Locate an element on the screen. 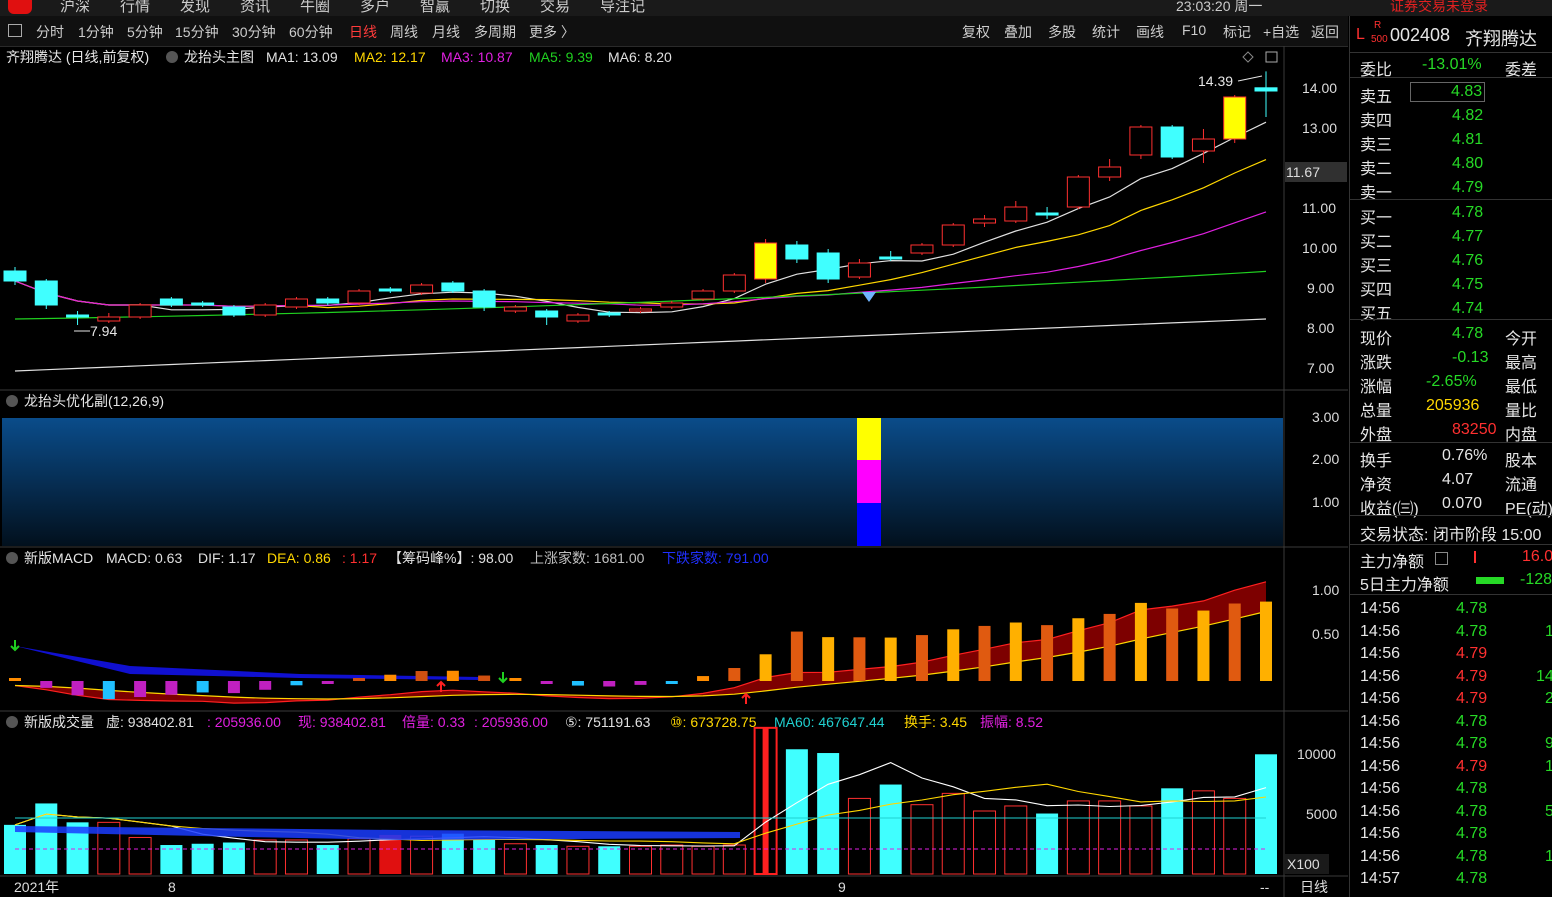  tool-biaoji: 标记 is located at coordinates (1237, 32).